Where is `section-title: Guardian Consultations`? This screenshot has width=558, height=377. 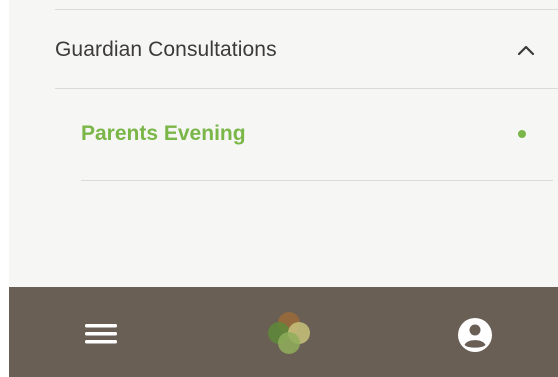
section-title: Guardian Consultations is located at coordinates (166, 49).